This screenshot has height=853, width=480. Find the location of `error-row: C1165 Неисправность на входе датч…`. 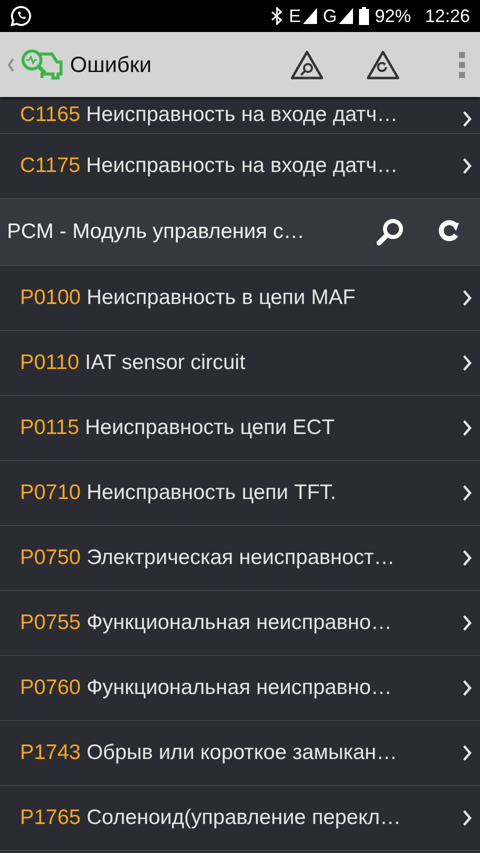

error-row: C1165 Неисправность на входе датч… is located at coordinates (240, 115).